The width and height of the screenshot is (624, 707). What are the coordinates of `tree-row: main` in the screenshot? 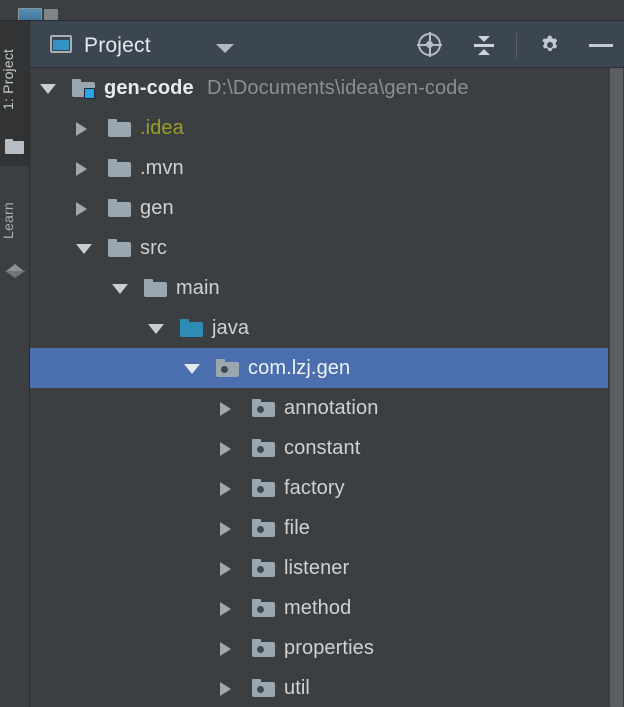 It's located at (327, 288).